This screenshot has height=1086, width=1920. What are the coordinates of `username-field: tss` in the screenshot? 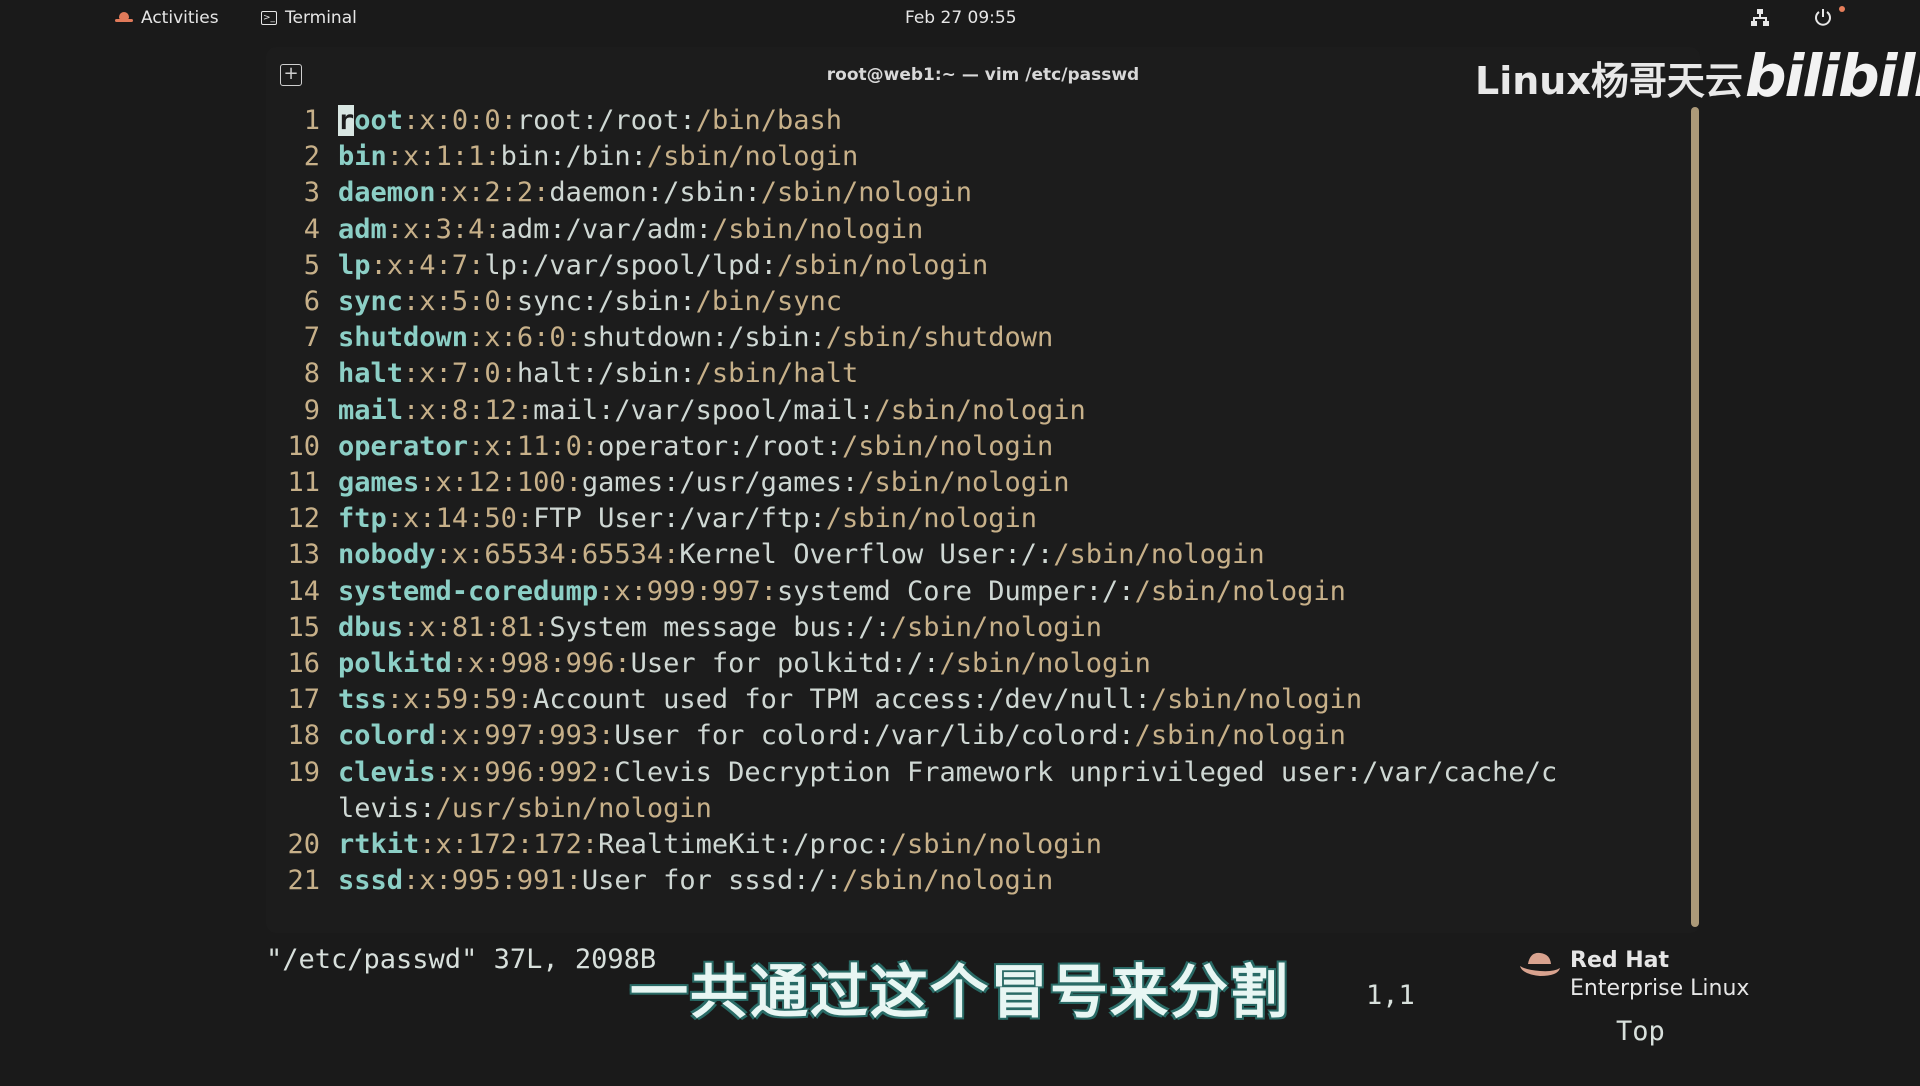 It's located at (362, 700).